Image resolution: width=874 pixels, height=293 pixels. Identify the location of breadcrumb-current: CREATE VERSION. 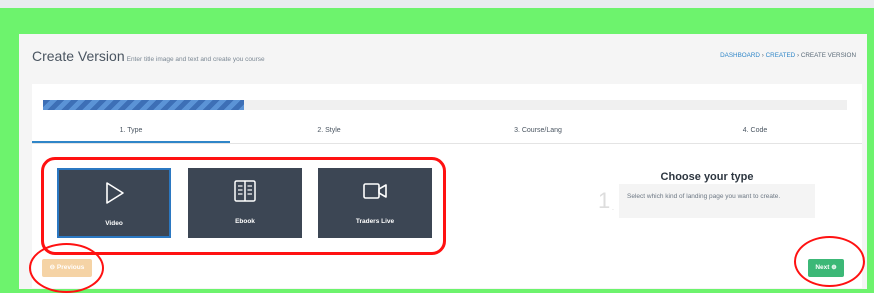
(828, 55).